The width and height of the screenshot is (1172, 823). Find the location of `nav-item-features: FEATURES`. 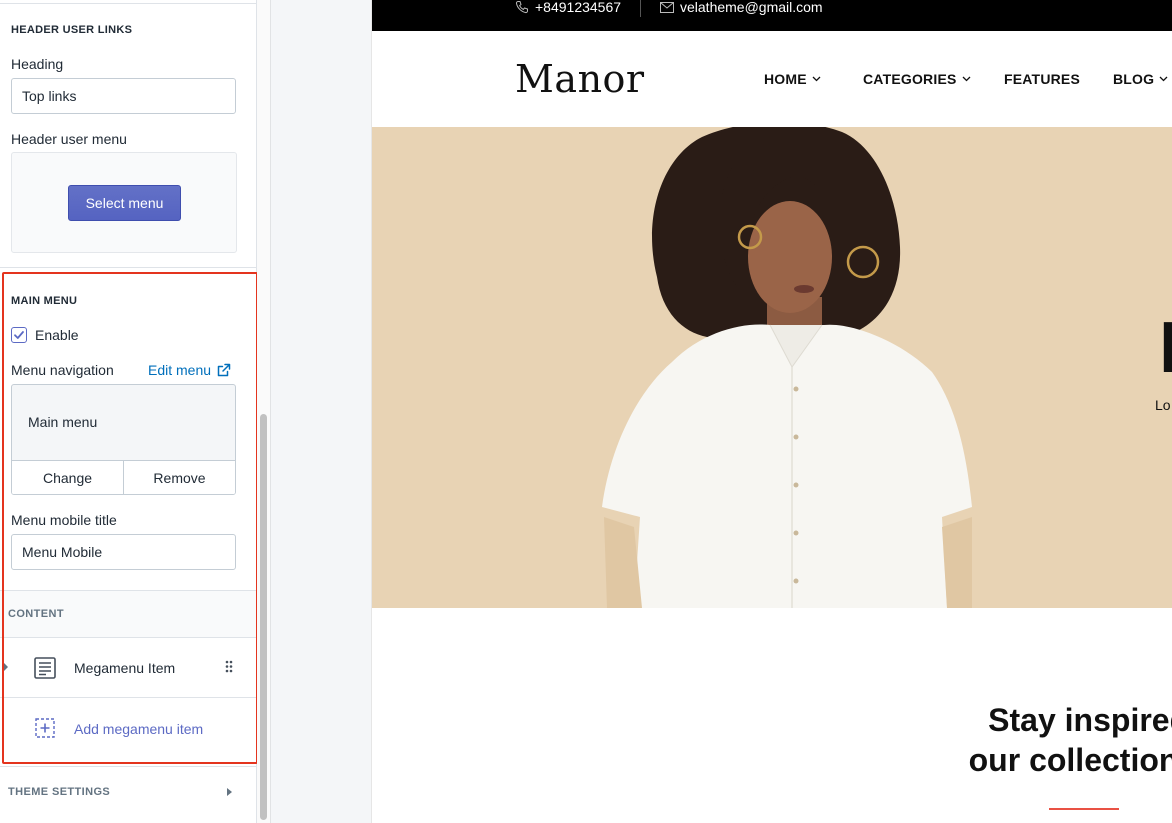

nav-item-features: FEATURES is located at coordinates (1042, 79).